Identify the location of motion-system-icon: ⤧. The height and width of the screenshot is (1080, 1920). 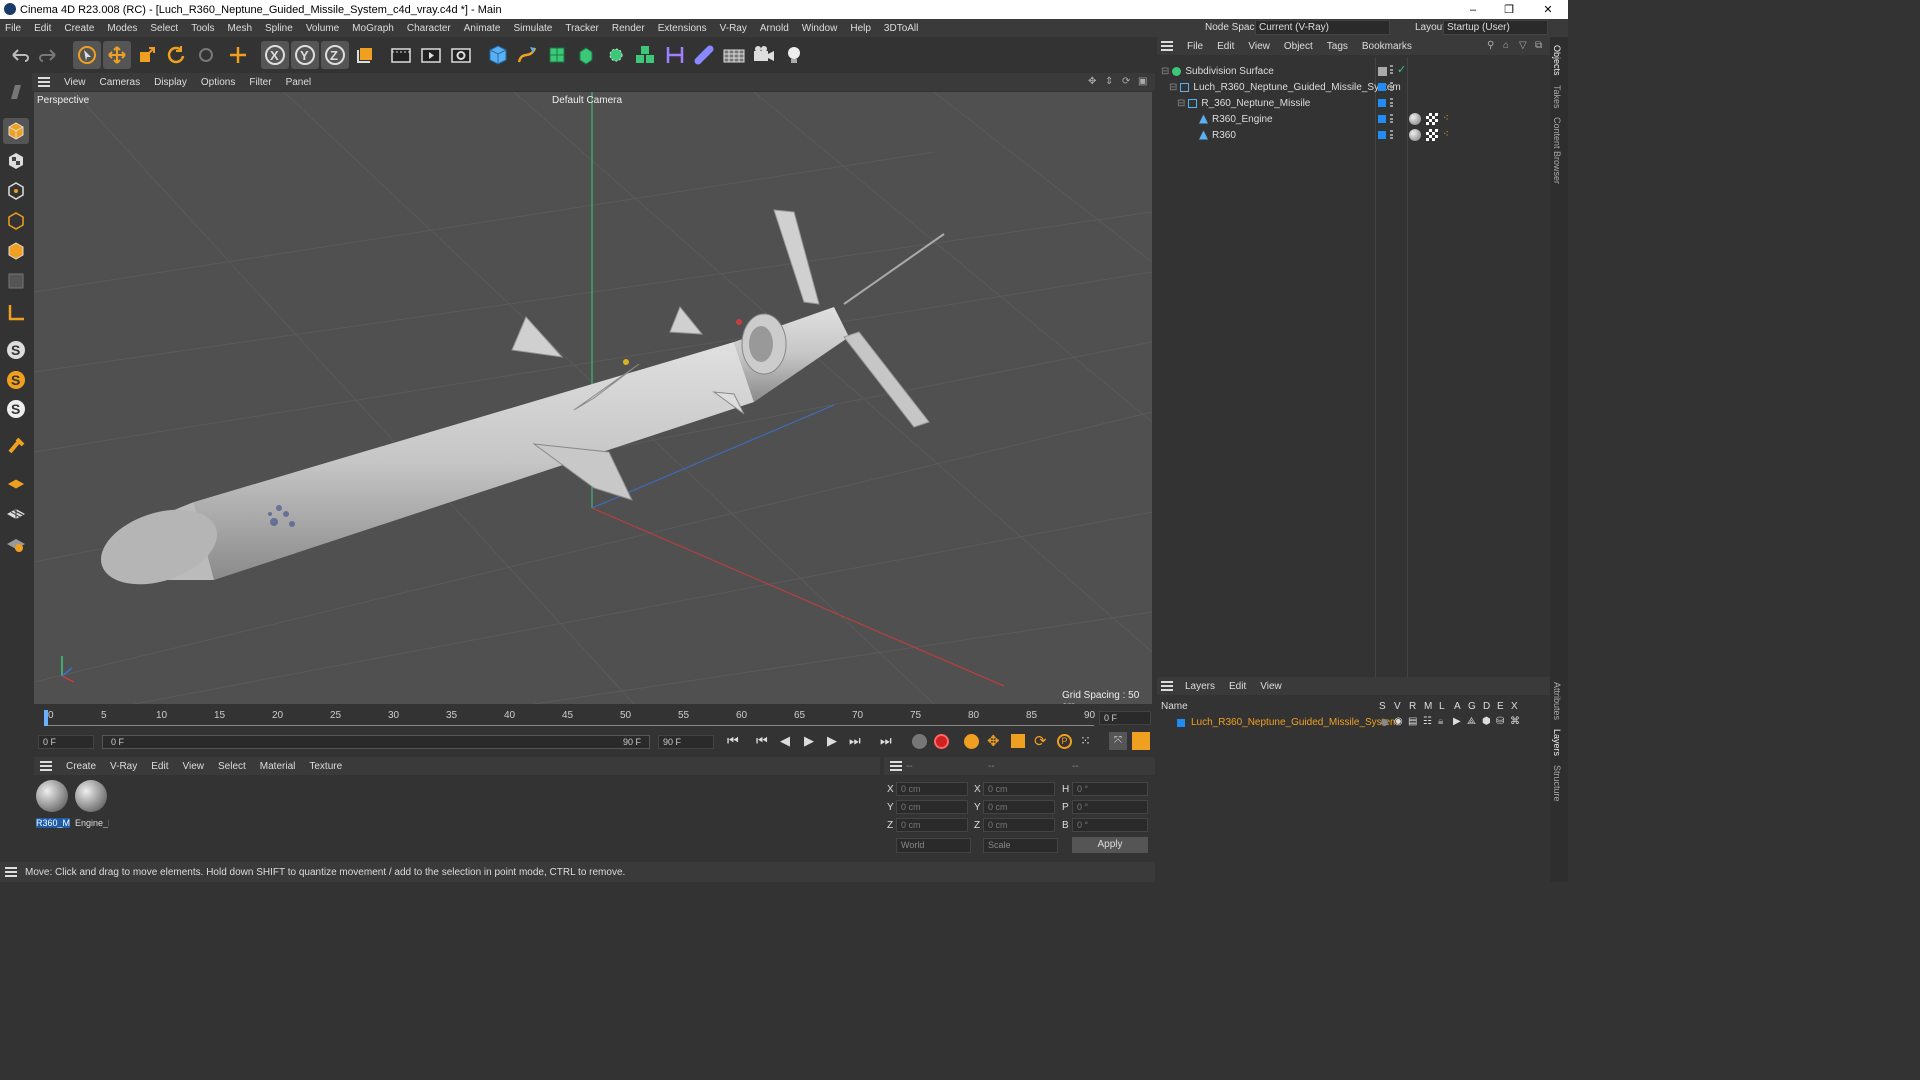
(1118, 741).